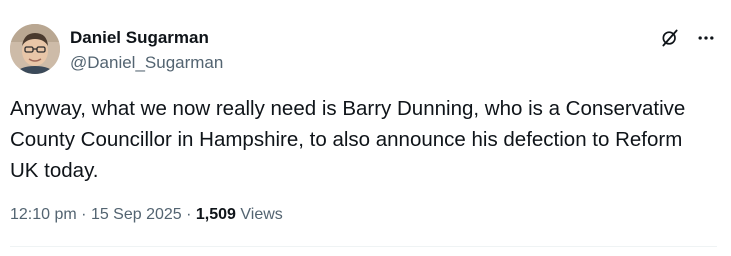  I want to click on tweet-time: 12:10 pm, so click(43, 214).